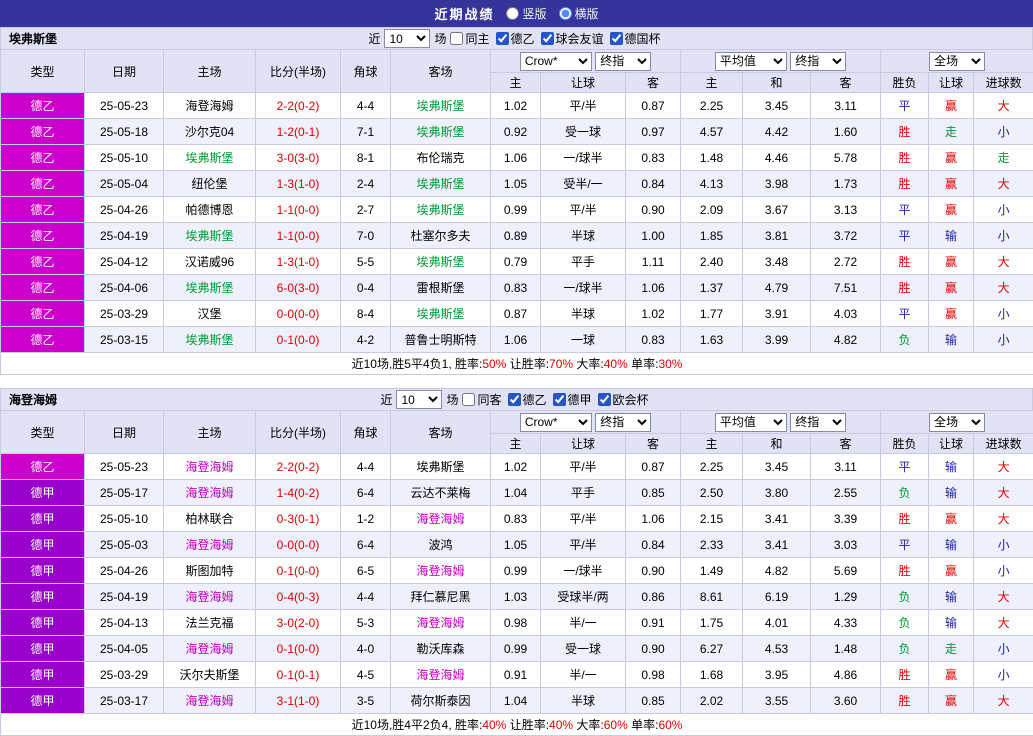 This screenshot has height=736, width=1033. What do you see at coordinates (527, 725) in the screenshot?
I see `summary-text: 让胜率:` at bounding box center [527, 725].